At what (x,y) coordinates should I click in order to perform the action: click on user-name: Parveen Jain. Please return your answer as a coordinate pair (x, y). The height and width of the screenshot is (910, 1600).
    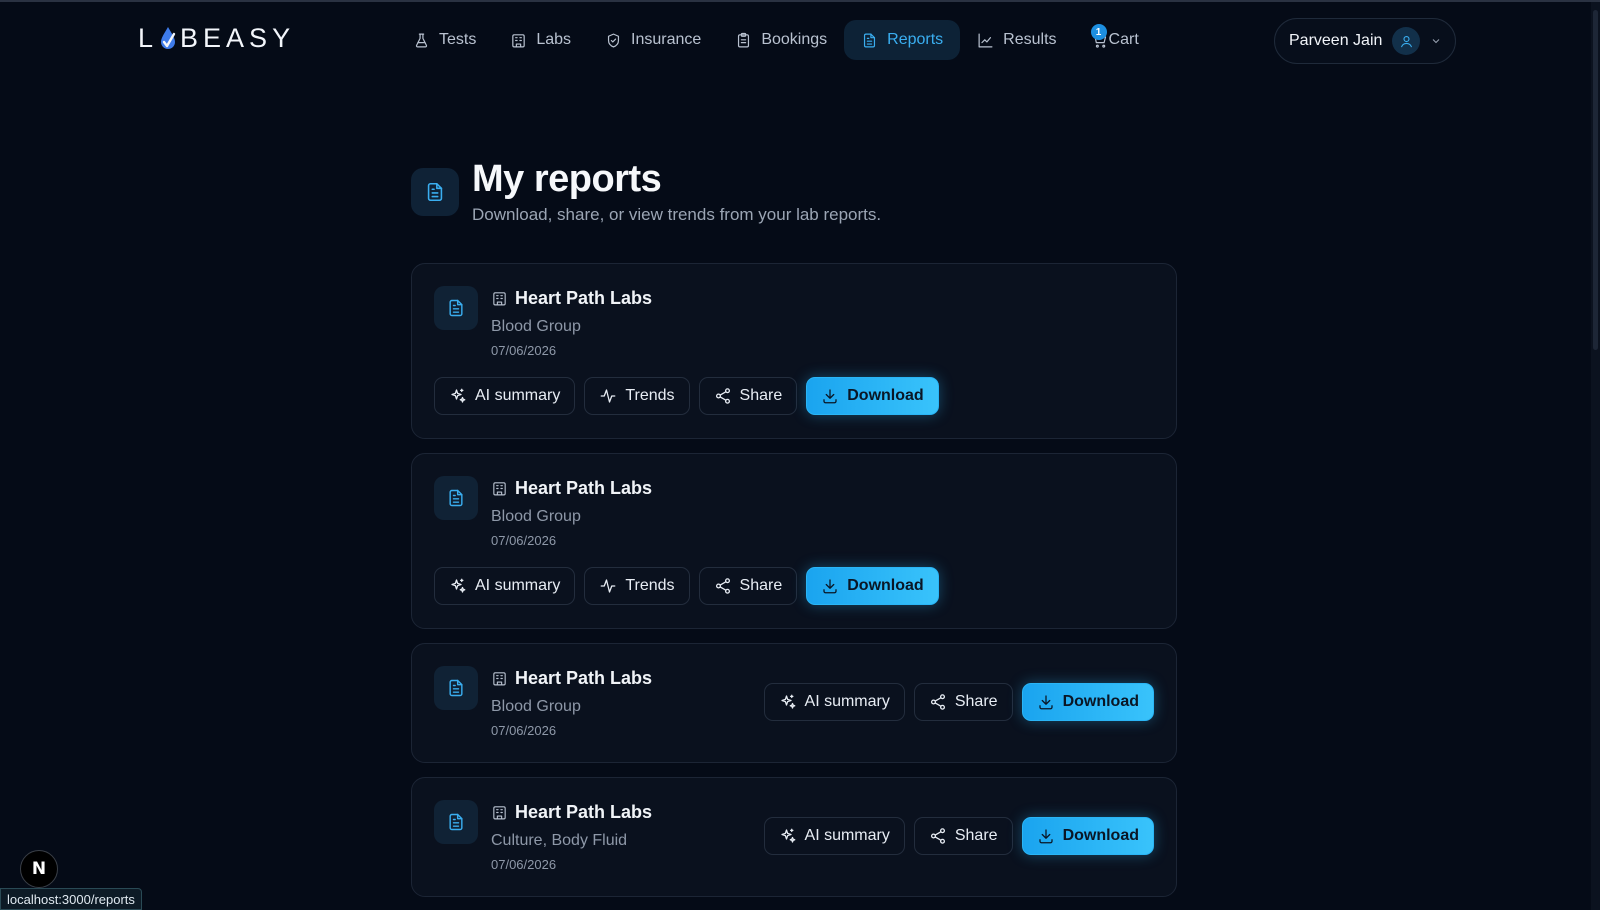
    Looking at the image, I should click on (1336, 40).